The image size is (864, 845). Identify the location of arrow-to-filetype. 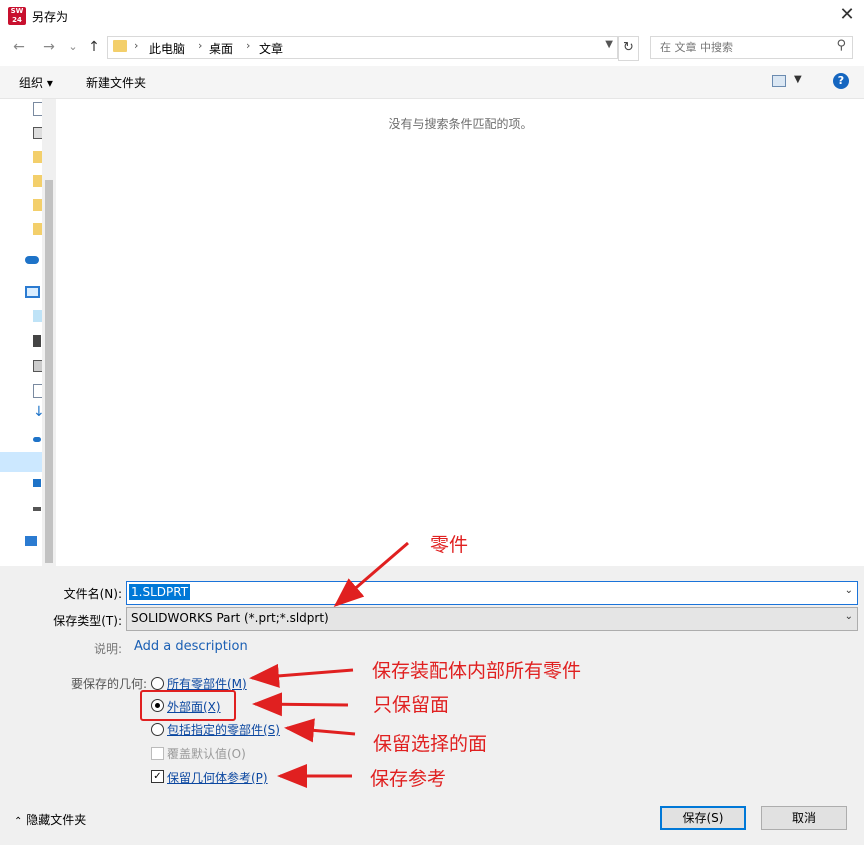
(371, 574).